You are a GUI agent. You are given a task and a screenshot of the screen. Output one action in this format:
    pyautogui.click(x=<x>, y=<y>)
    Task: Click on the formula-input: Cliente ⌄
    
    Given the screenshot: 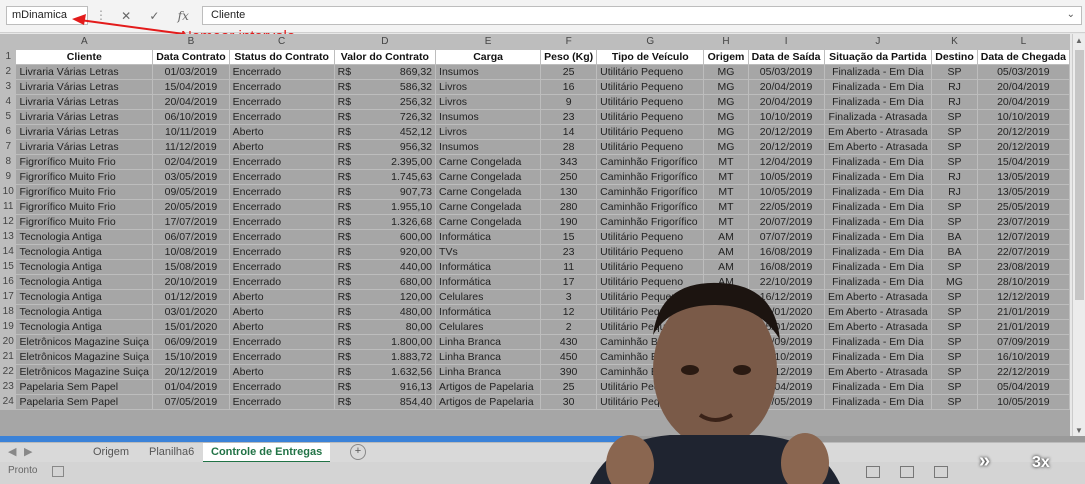 What is the action you would take?
    pyautogui.click(x=642, y=15)
    